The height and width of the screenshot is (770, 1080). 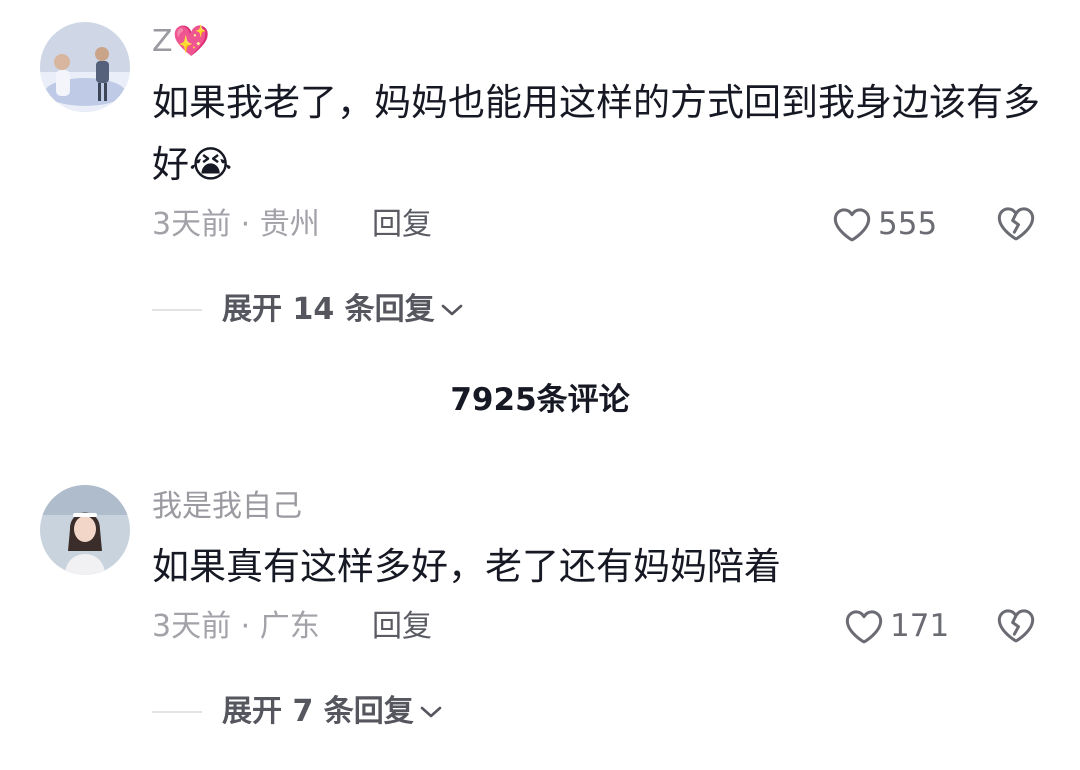 I want to click on comment-text: 如果真有这样多好，老了还有妈妈陪着, so click(x=602, y=567).